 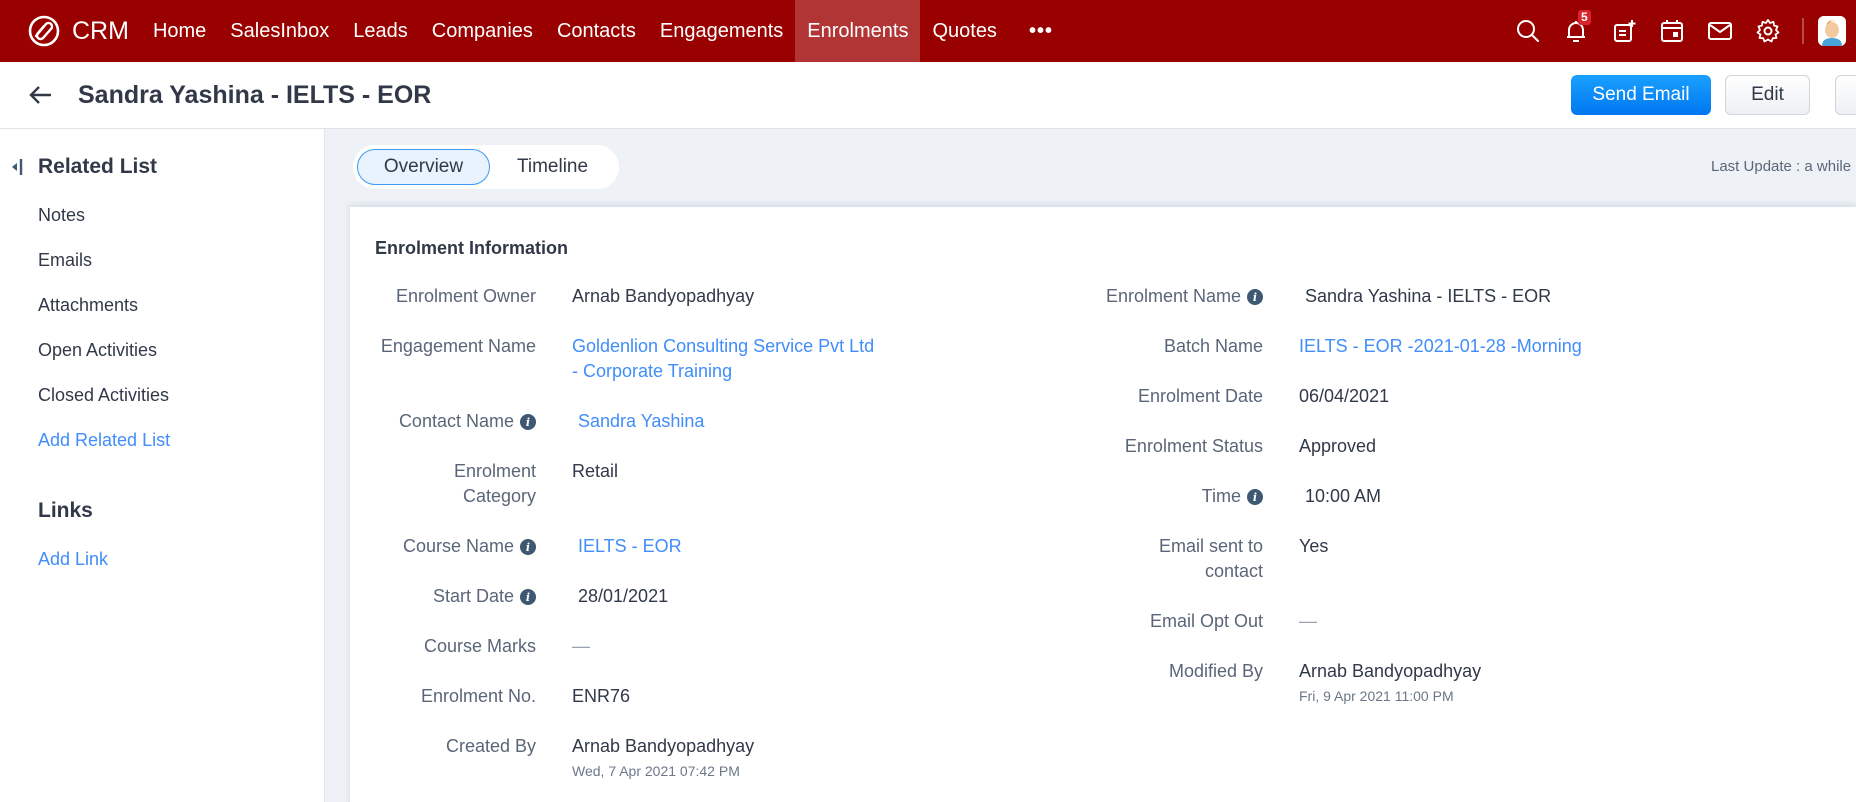 I want to click on field-label: Email sent to contact, so click(x=1182, y=559).